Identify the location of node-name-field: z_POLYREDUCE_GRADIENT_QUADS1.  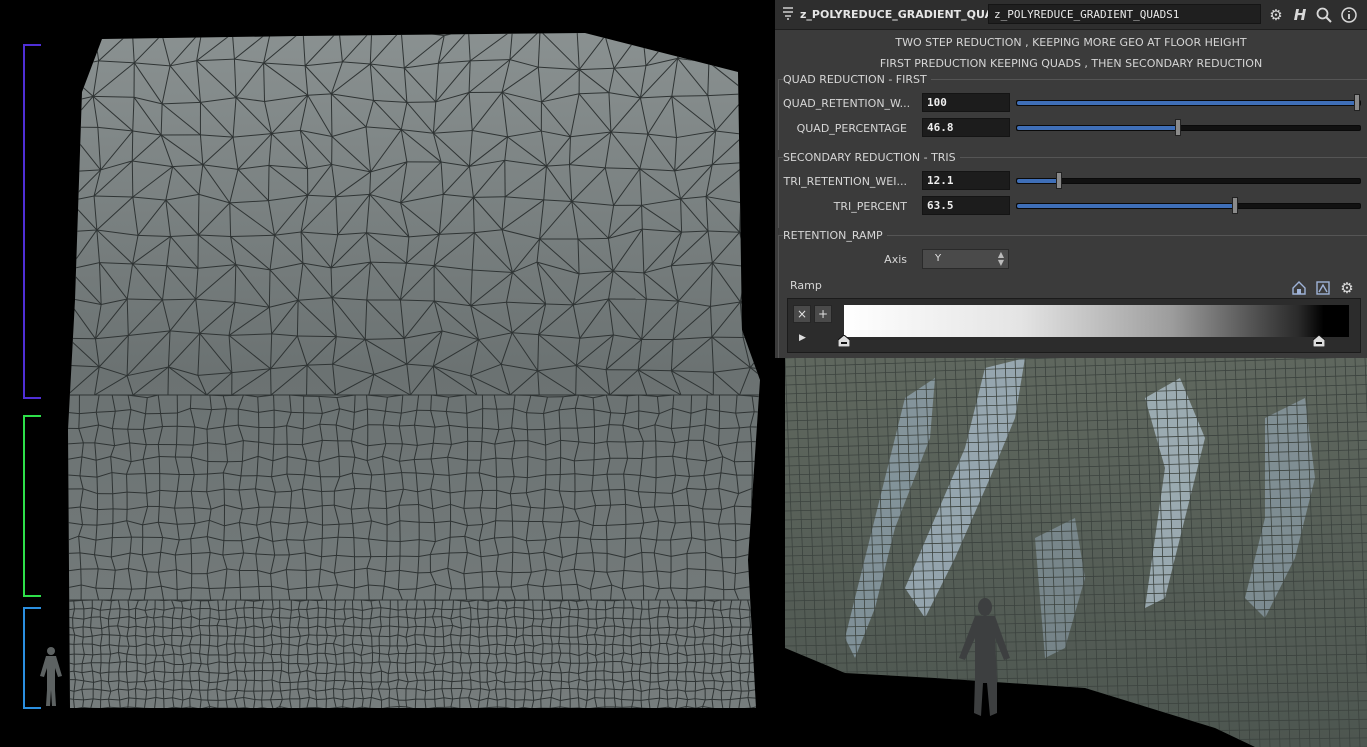
(1124, 14).